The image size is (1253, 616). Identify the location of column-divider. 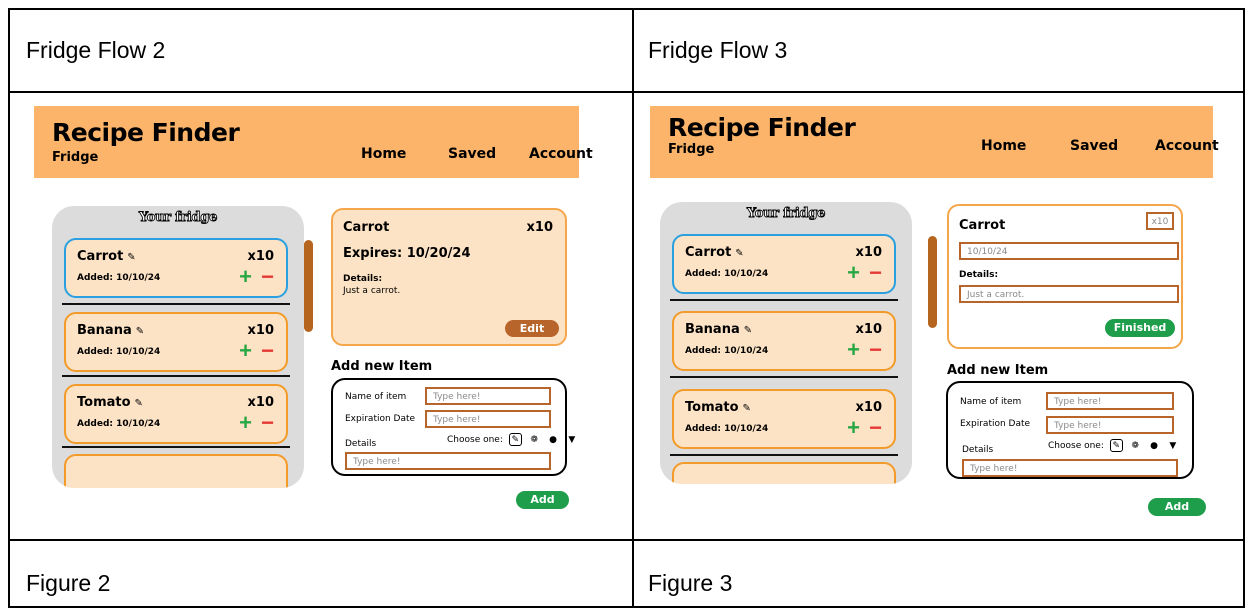
(633, 308).